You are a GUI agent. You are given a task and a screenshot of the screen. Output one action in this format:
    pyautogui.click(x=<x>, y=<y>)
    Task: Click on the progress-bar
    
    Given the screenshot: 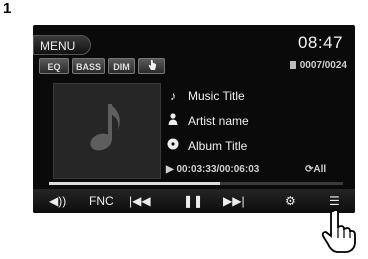 What is the action you would take?
    pyautogui.click(x=196, y=183)
    